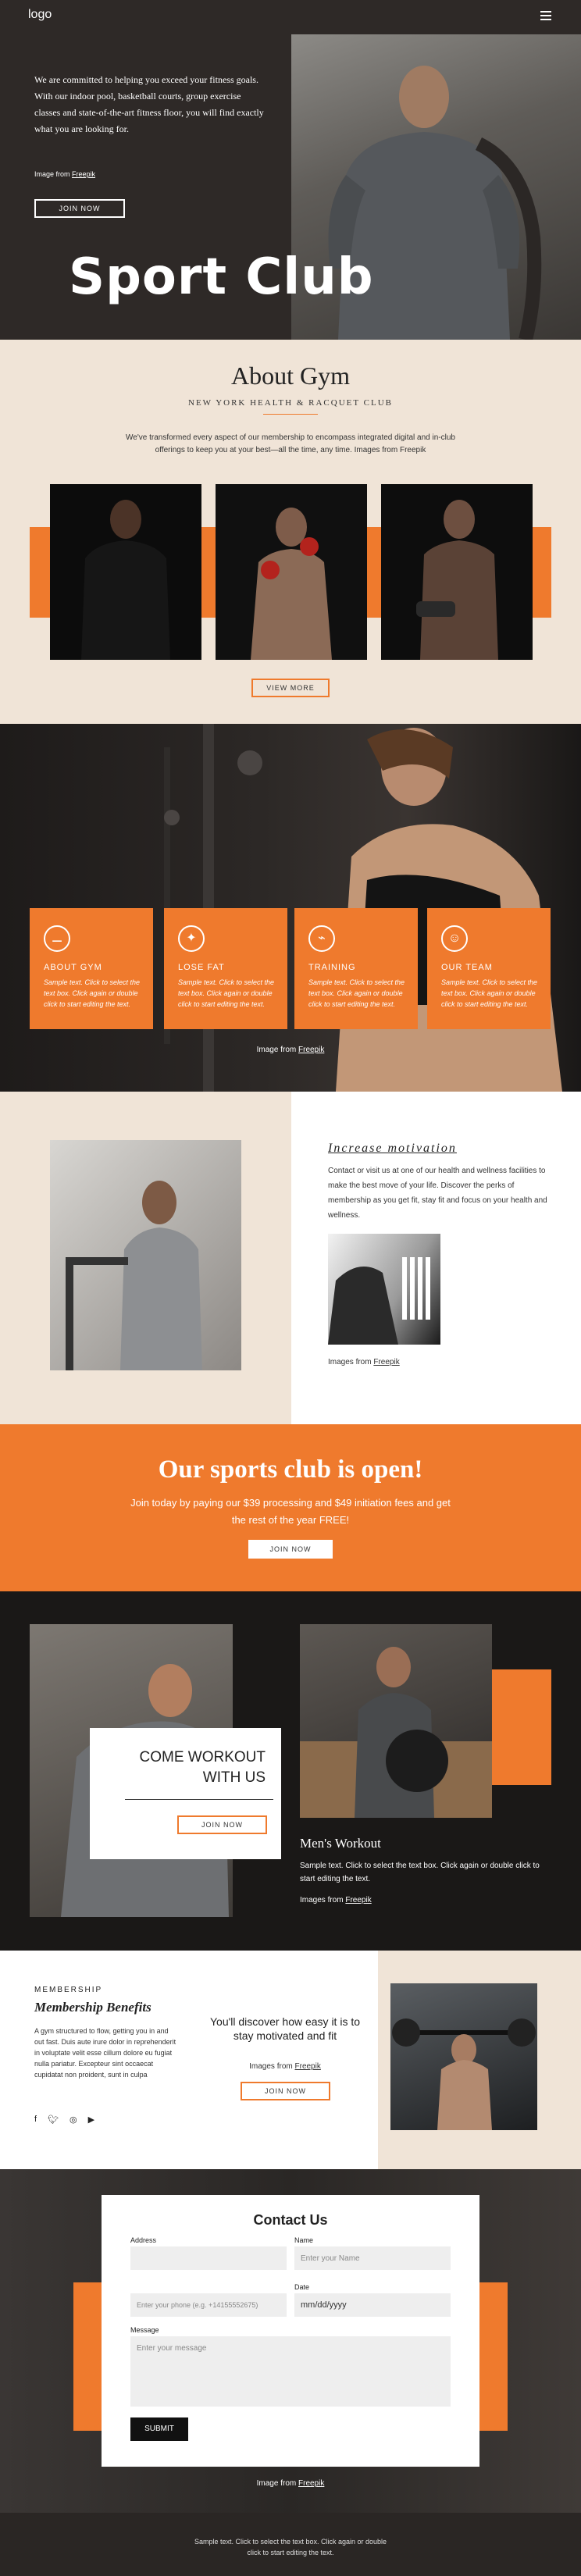 This screenshot has height=2576, width=581. I want to click on address-input, so click(208, 2258).